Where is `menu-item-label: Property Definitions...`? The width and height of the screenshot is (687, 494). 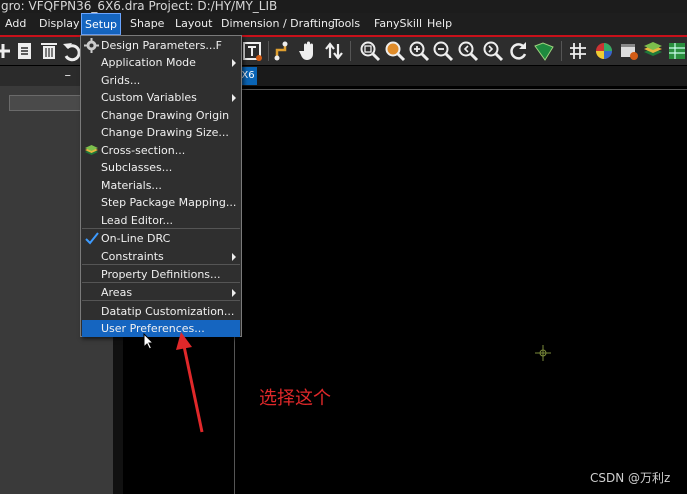
menu-item-label: Property Definitions... is located at coordinates (161, 274).